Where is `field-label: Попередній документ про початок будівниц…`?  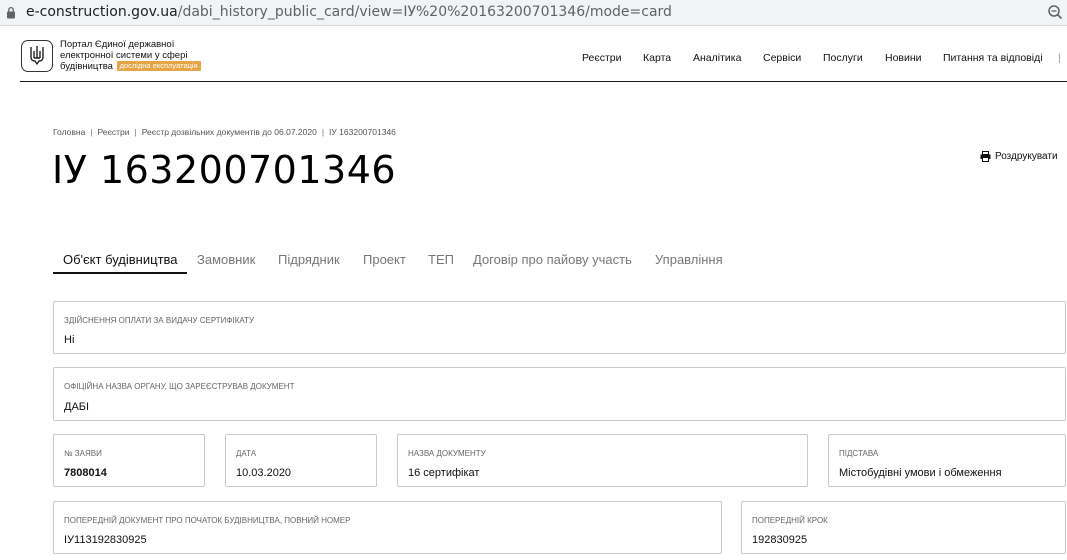 field-label: Попередній документ про початок будівниц… is located at coordinates (207, 520).